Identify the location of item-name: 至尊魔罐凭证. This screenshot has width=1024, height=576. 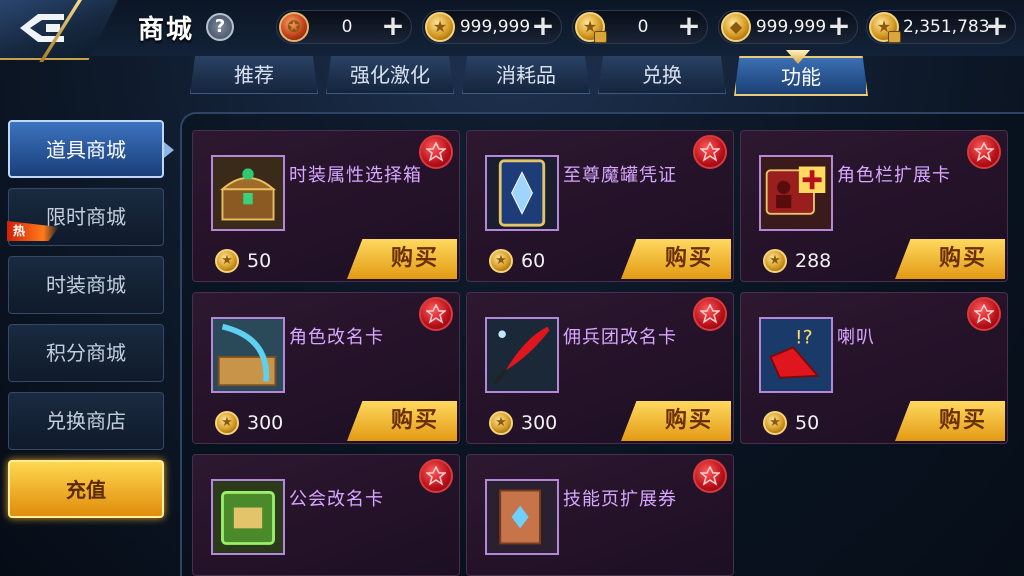
(620, 175).